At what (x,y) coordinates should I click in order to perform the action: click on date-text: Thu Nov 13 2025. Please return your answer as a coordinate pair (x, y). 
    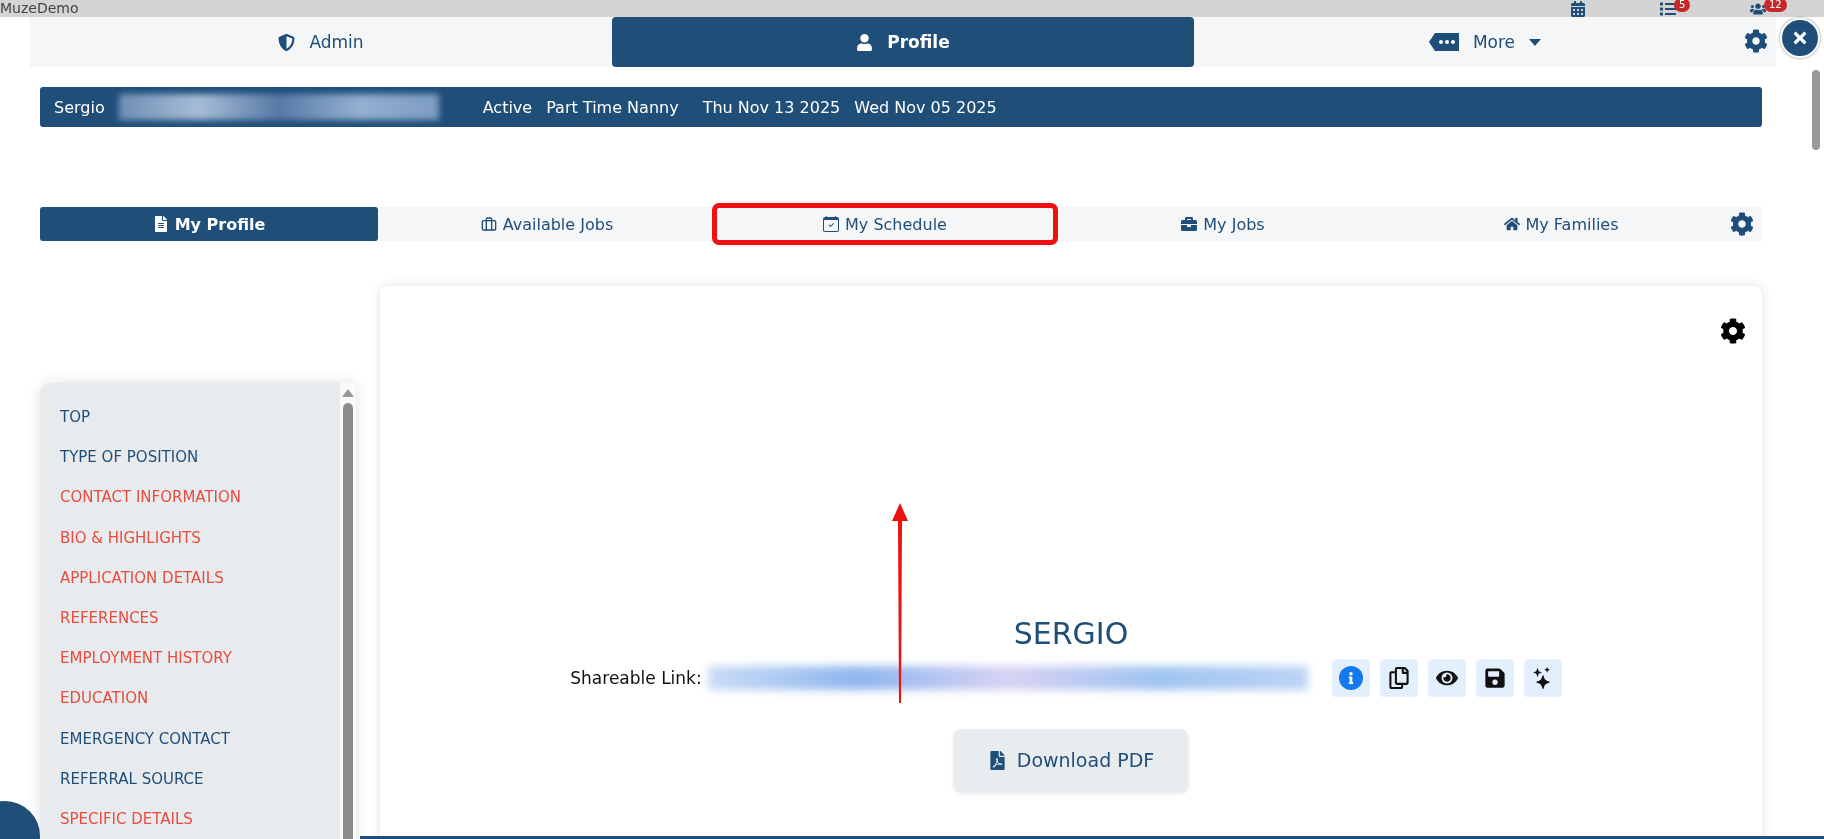
    Looking at the image, I should click on (771, 107).